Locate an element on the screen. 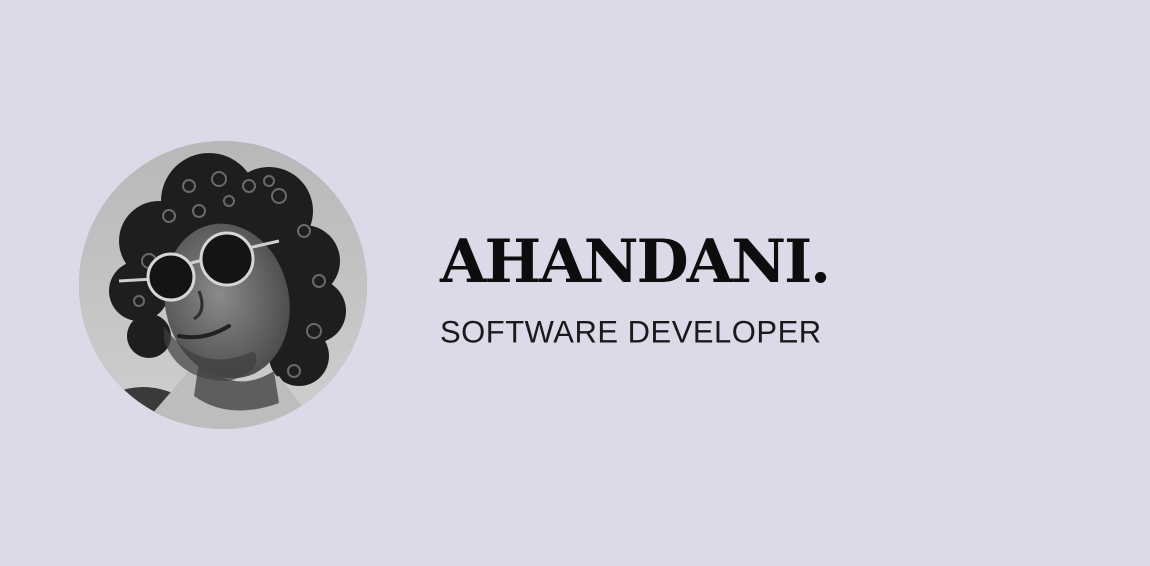  avatar is located at coordinates (223, 285).